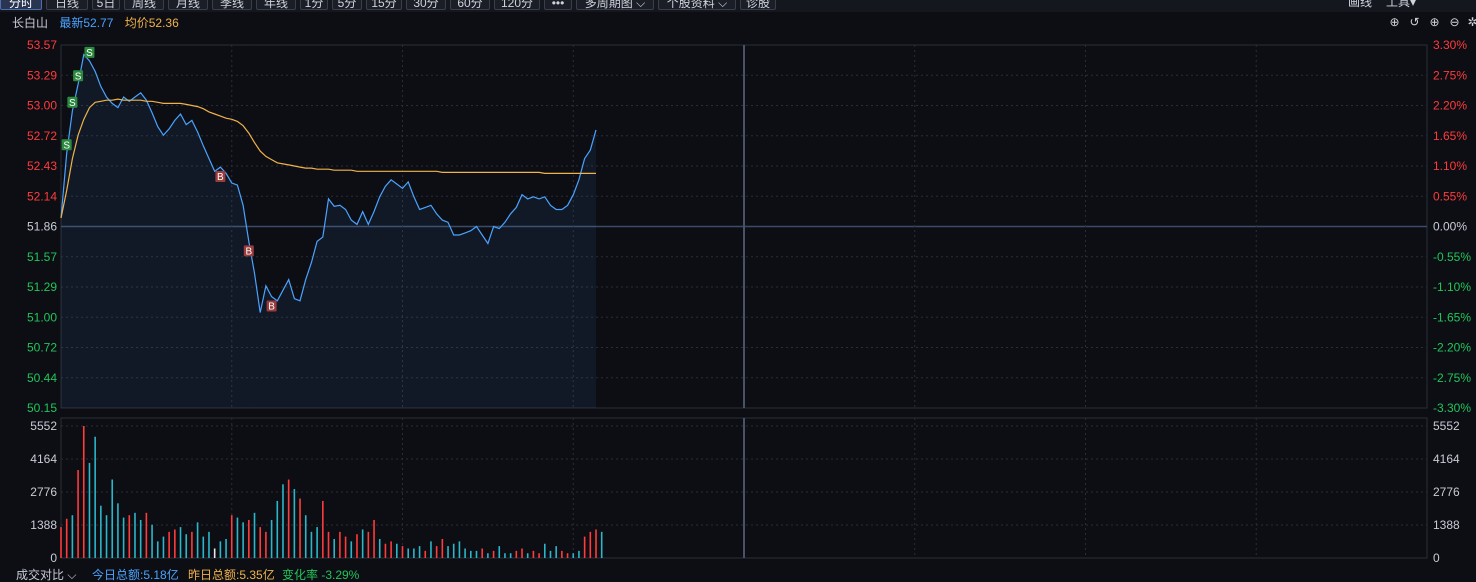 The image size is (1476, 582). Describe the element at coordinates (144, 5) in the screenshot. I see `toolbar-button-3: 周线` at that location.